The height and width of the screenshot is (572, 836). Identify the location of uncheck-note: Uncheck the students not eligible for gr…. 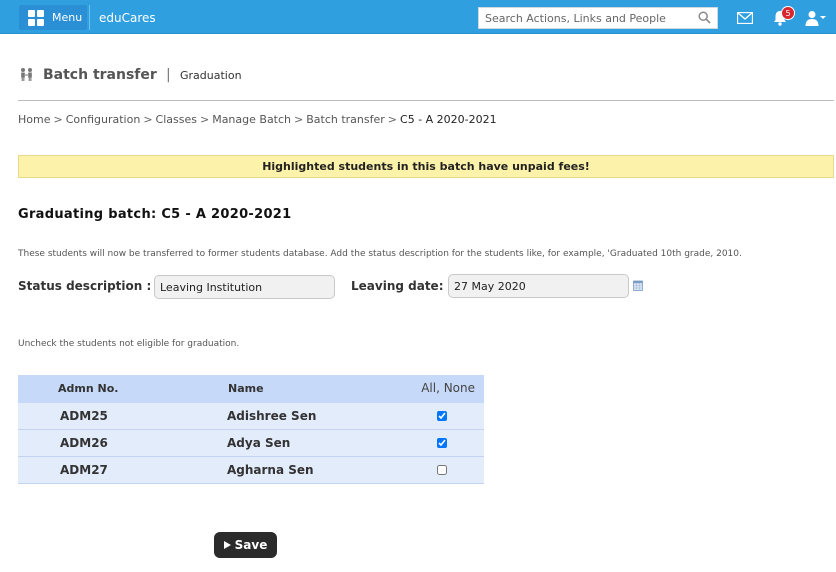
(129, 344).